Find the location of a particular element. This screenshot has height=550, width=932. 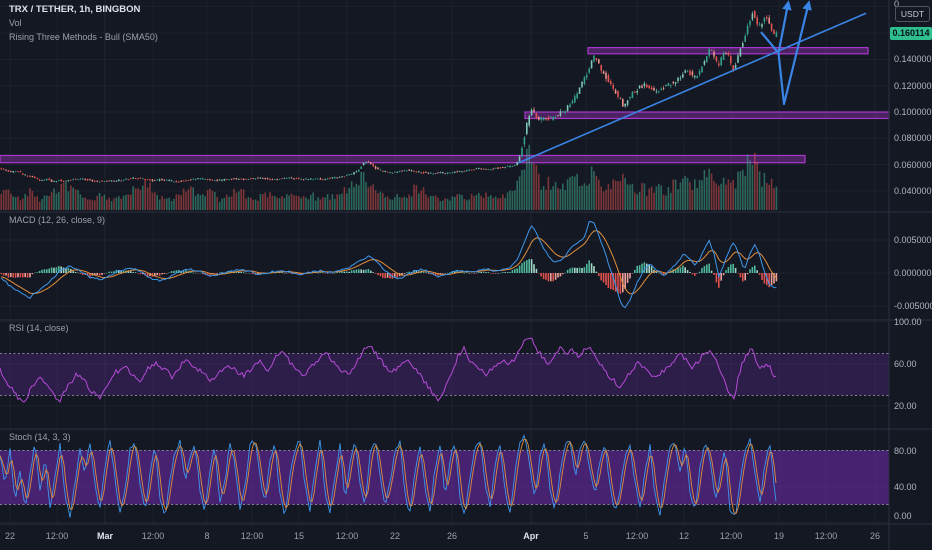

time-axis-label: 5 is located at coordinates (586, 536).